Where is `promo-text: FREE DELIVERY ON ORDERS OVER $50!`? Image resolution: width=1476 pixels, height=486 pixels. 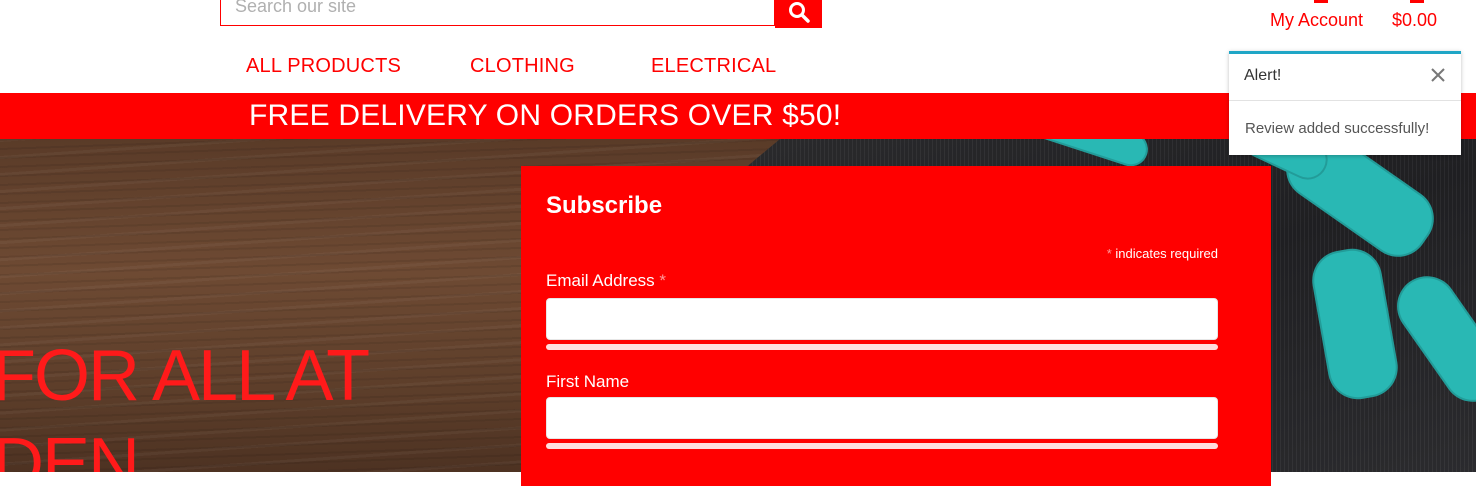
promo-text: FREE DELIVERY ON ORDERS OVER $50! is located at coordinates (545, 115).